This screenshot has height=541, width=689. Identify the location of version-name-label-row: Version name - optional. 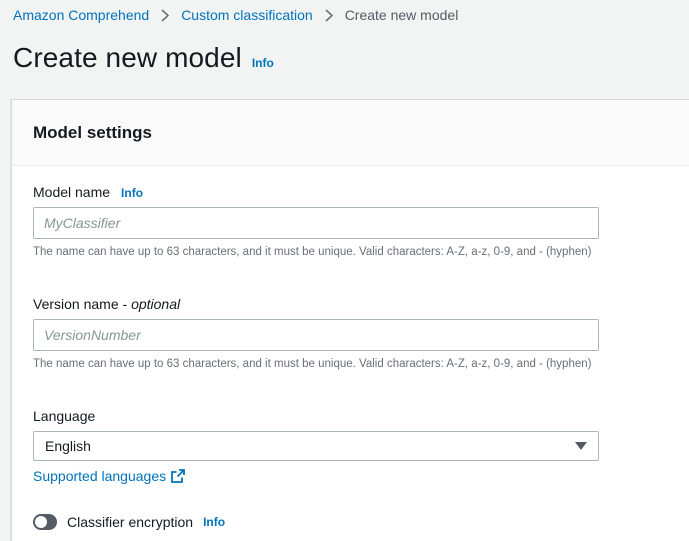
(106, 304).